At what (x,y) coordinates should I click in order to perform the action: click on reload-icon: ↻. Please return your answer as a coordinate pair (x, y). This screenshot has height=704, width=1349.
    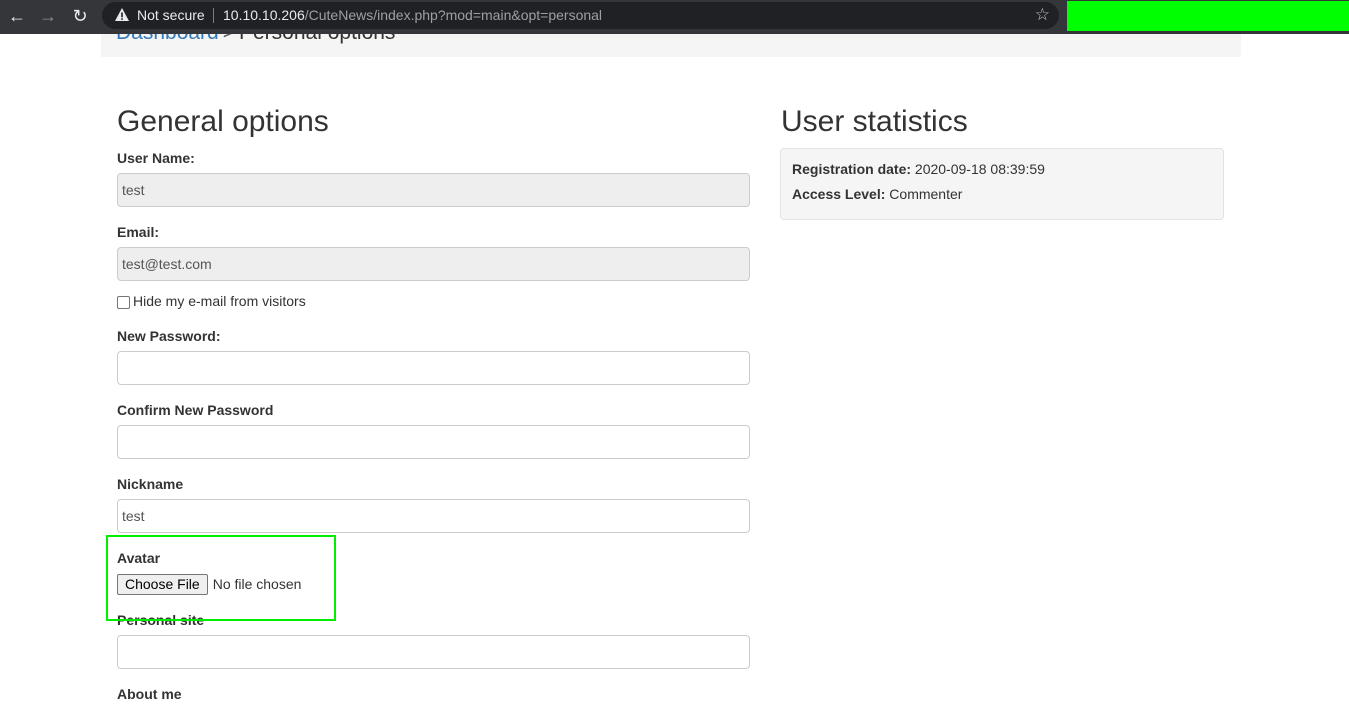
    Looking at the image, I should click on (80, 16).